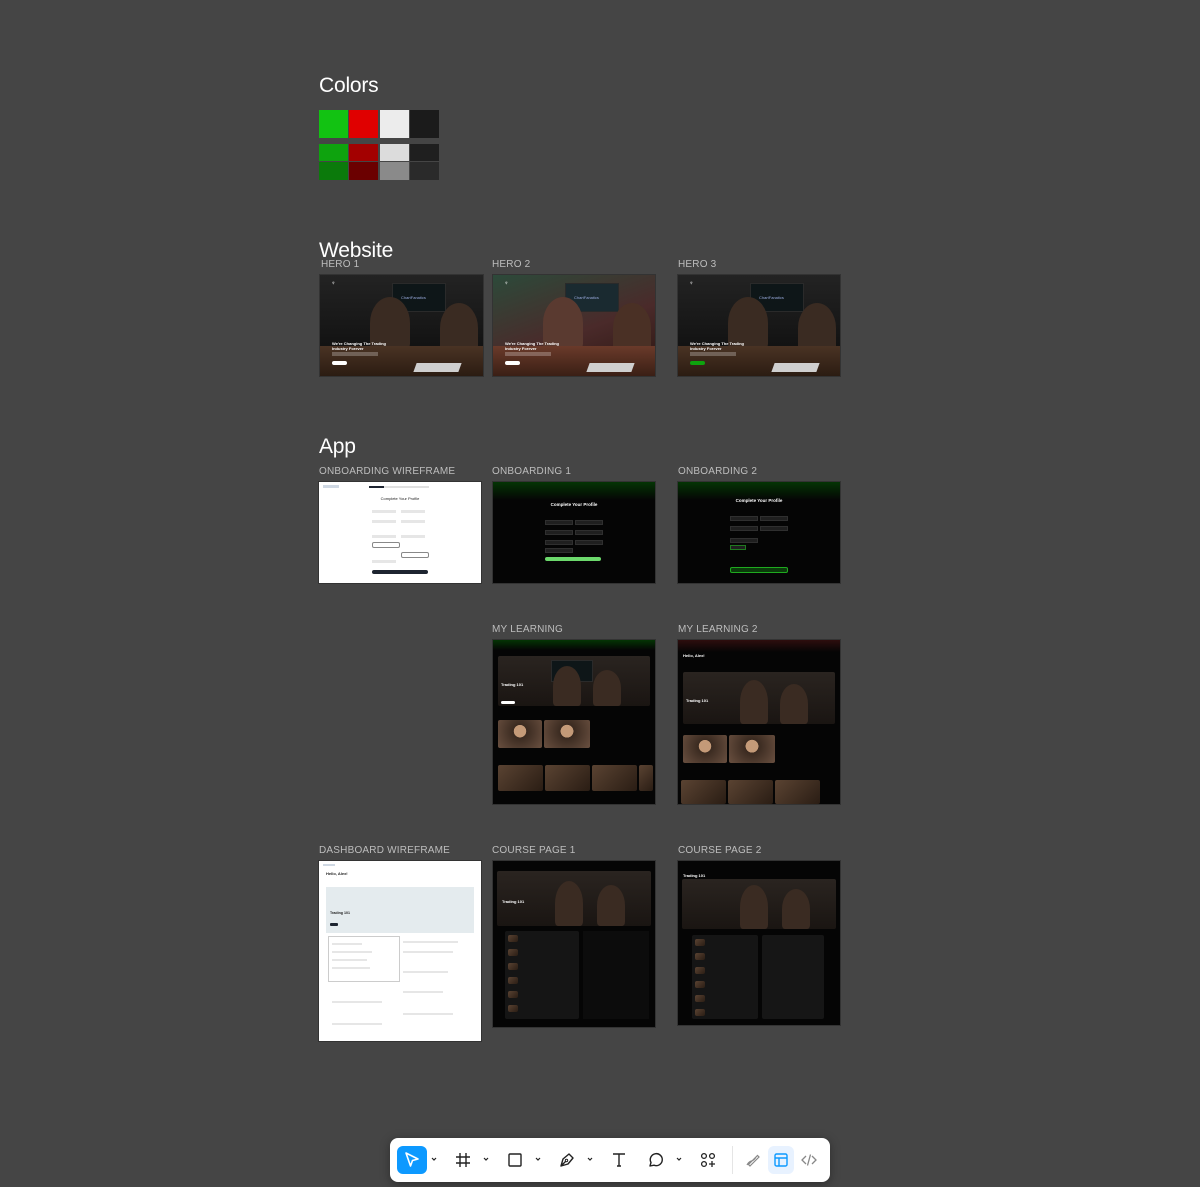 The image size is (1200, 1187). Describe the element at coordinates (753, 1160) in the screenshot. I see `draw-mode-button` at that location.